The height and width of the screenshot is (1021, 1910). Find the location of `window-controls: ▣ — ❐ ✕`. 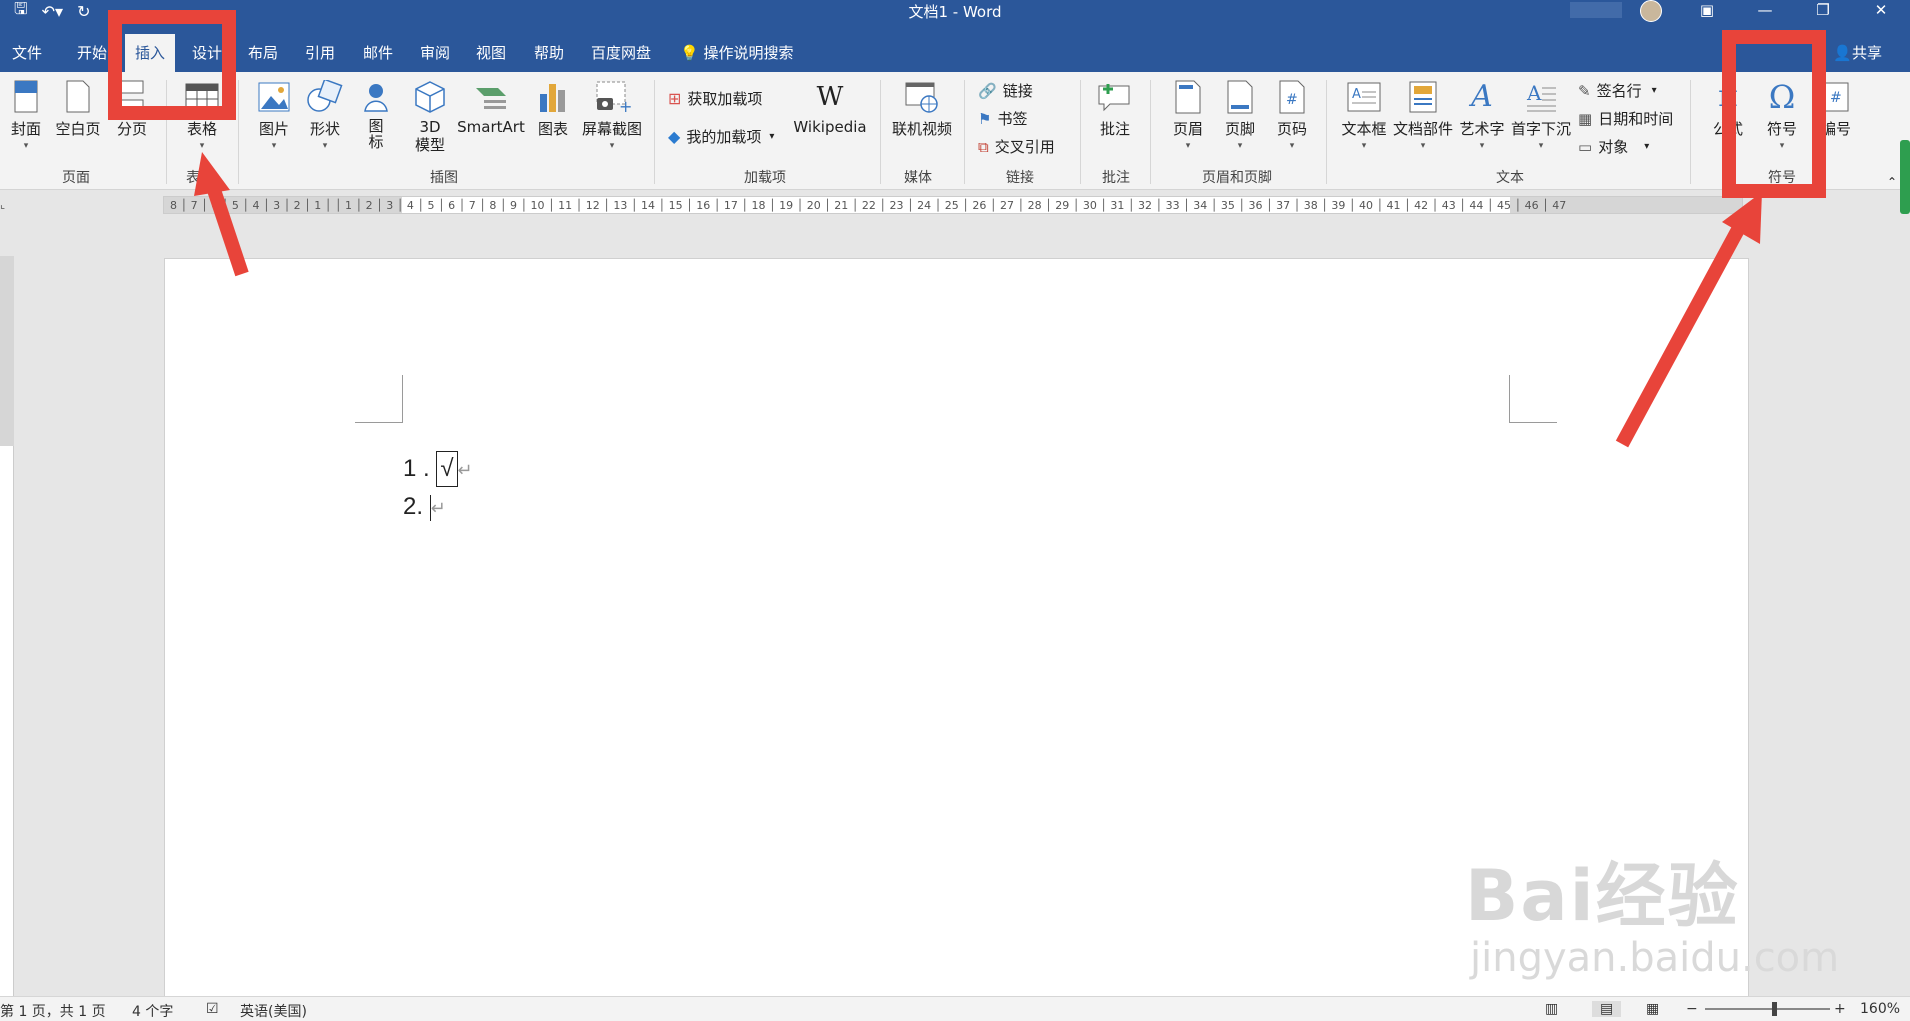

window-controls: ▣ — ❐ ✕ is located at coordinates (1794, 11).